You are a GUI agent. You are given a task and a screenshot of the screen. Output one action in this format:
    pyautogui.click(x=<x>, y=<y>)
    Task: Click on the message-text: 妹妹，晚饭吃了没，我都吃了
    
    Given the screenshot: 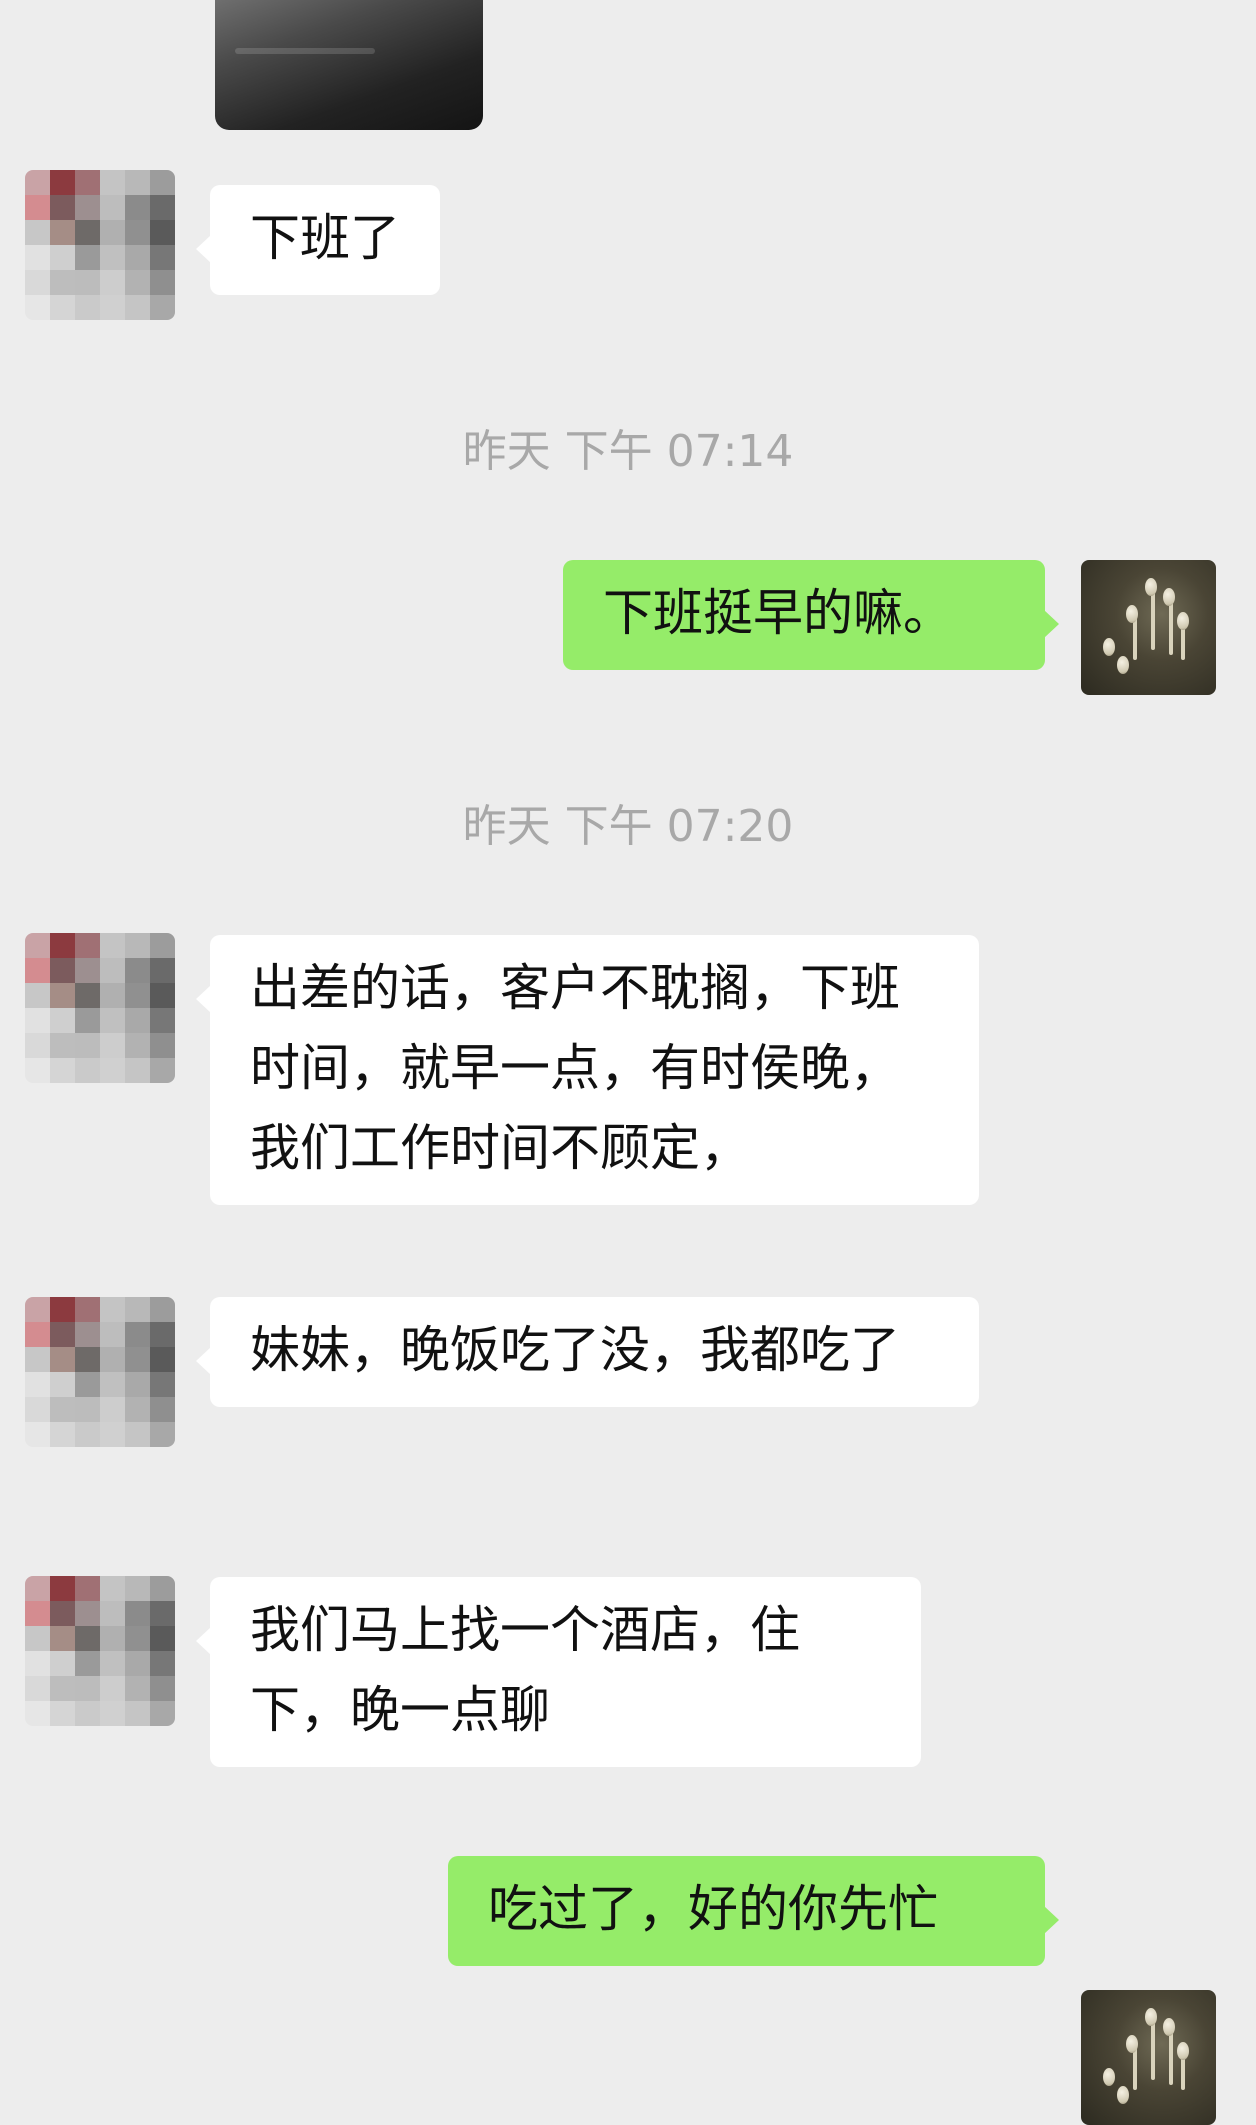 What is the action you would take?
    pyautogui.click(x=575, y=1350)
    